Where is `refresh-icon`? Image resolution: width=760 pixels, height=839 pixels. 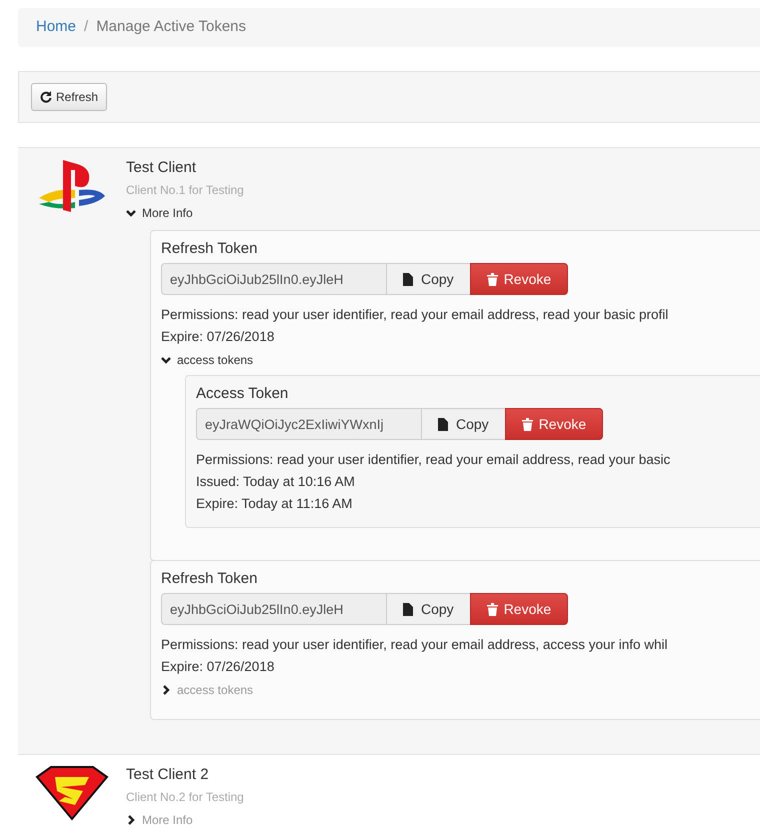 refresh-icon is located at coordinates (46, 97).